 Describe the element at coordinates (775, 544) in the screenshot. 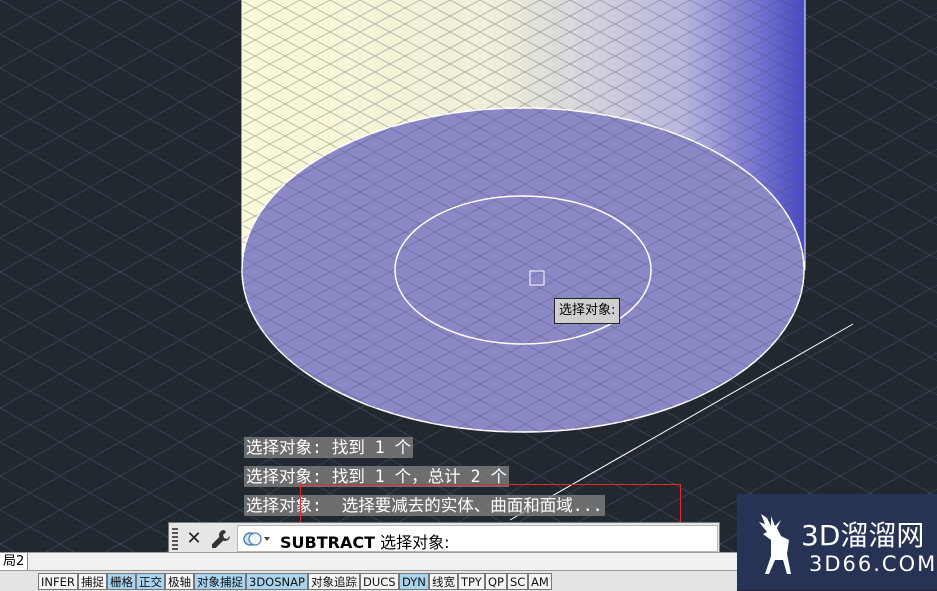

I see `deer-logo-icon` at that location.